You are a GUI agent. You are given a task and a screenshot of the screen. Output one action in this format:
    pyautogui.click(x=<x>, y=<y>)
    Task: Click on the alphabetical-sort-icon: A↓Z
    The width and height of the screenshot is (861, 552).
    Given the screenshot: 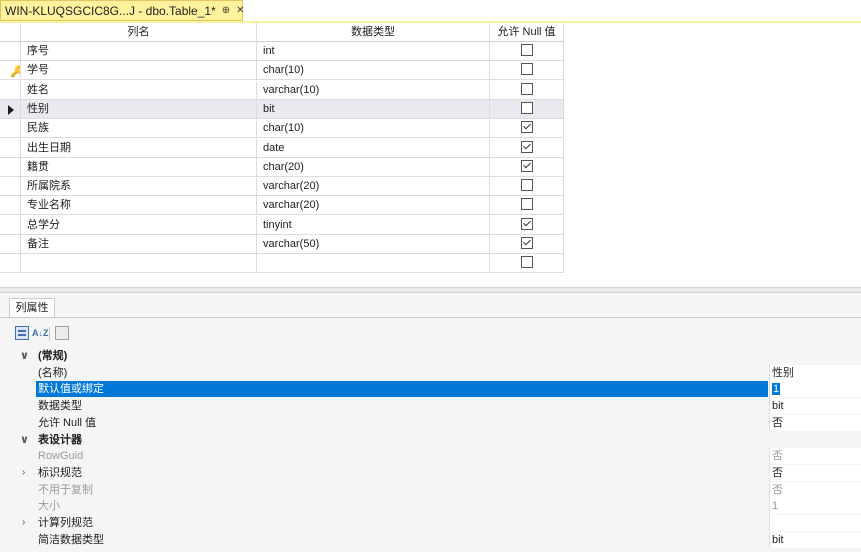 What is the action you would take?
    pyautogui.click(x=40, y=333)
    